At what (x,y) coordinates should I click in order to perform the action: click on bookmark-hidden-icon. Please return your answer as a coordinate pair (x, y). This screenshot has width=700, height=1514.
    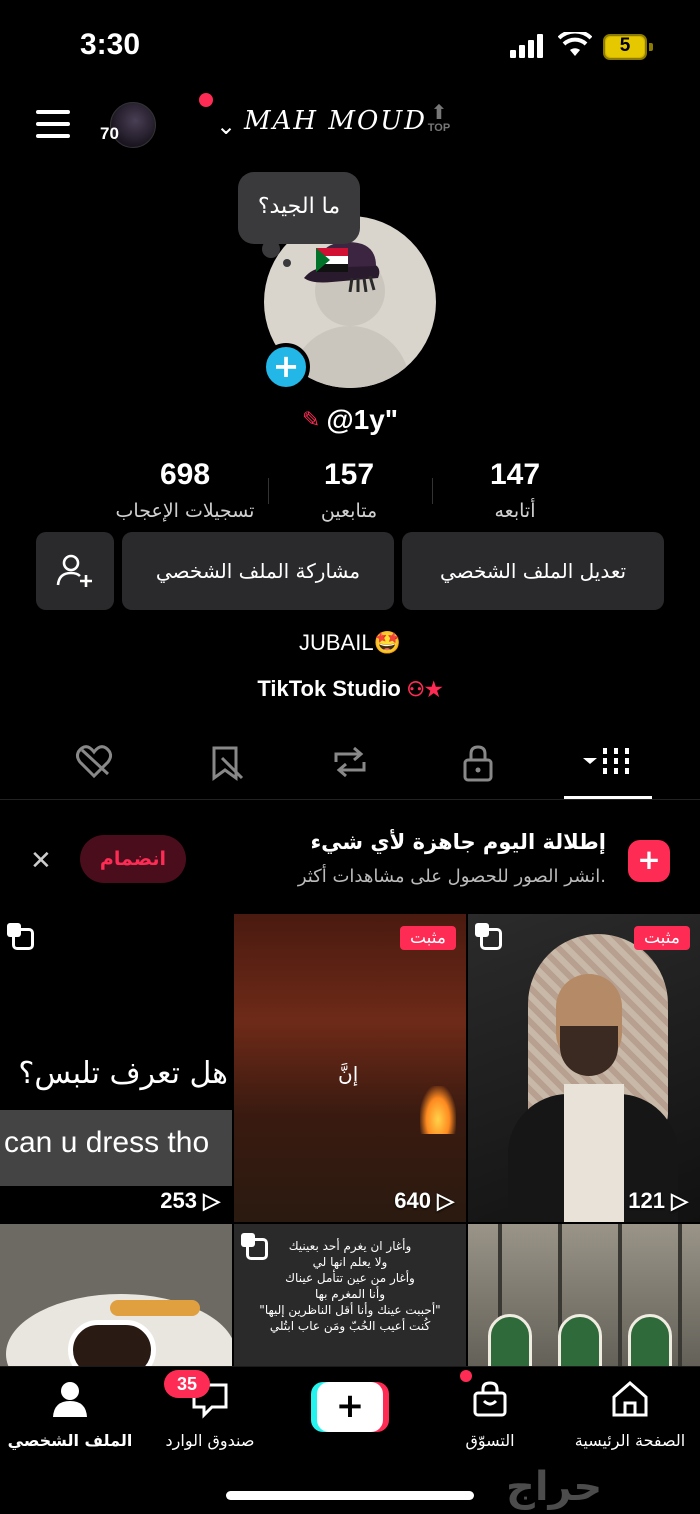
    Looking at the image, I should click on (228, 763).